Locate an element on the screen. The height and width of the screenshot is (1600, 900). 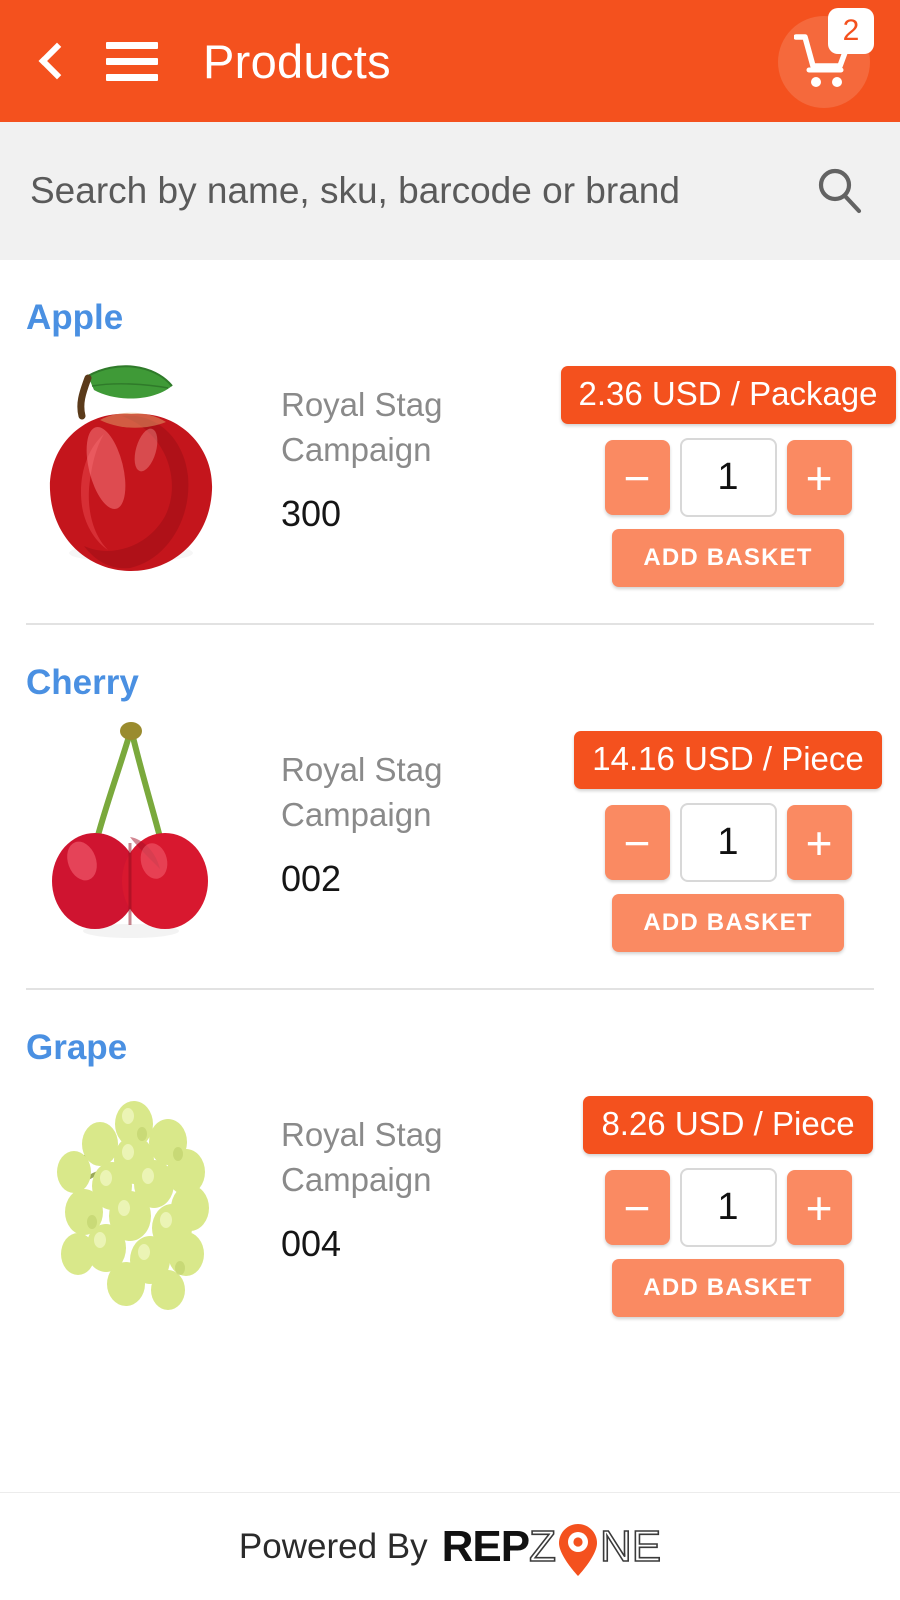
apple-image is located at coordinates (131, 460).